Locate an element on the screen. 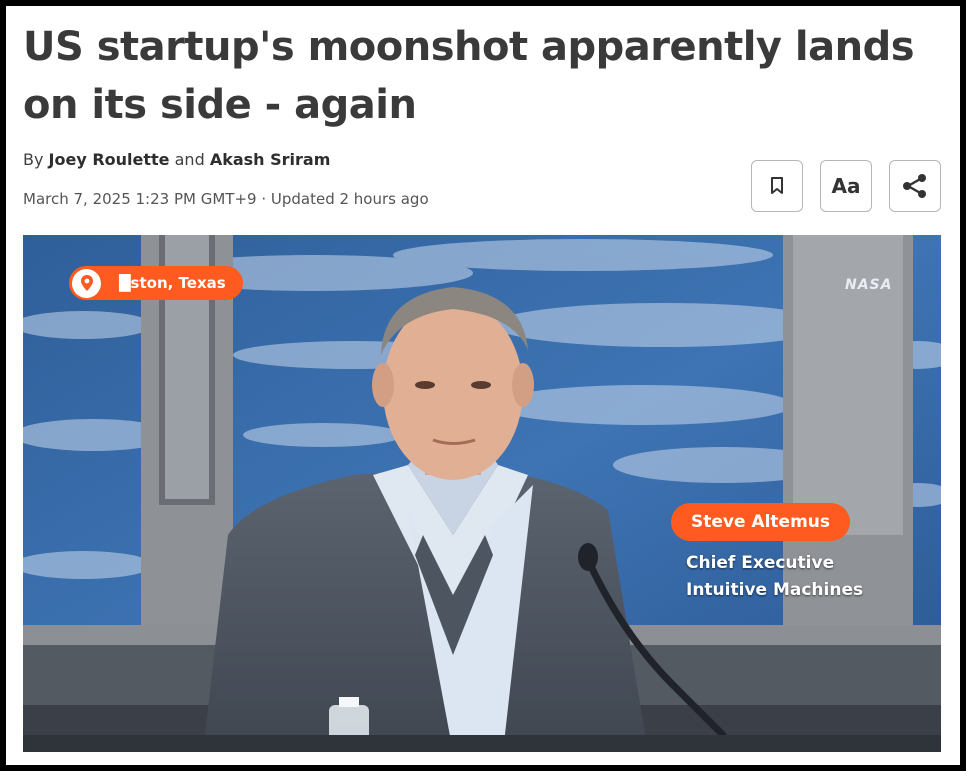 This screenshot has width=966, height=771. speaker-name-badge: Steve Altemus is located at coordinates (761, 522).